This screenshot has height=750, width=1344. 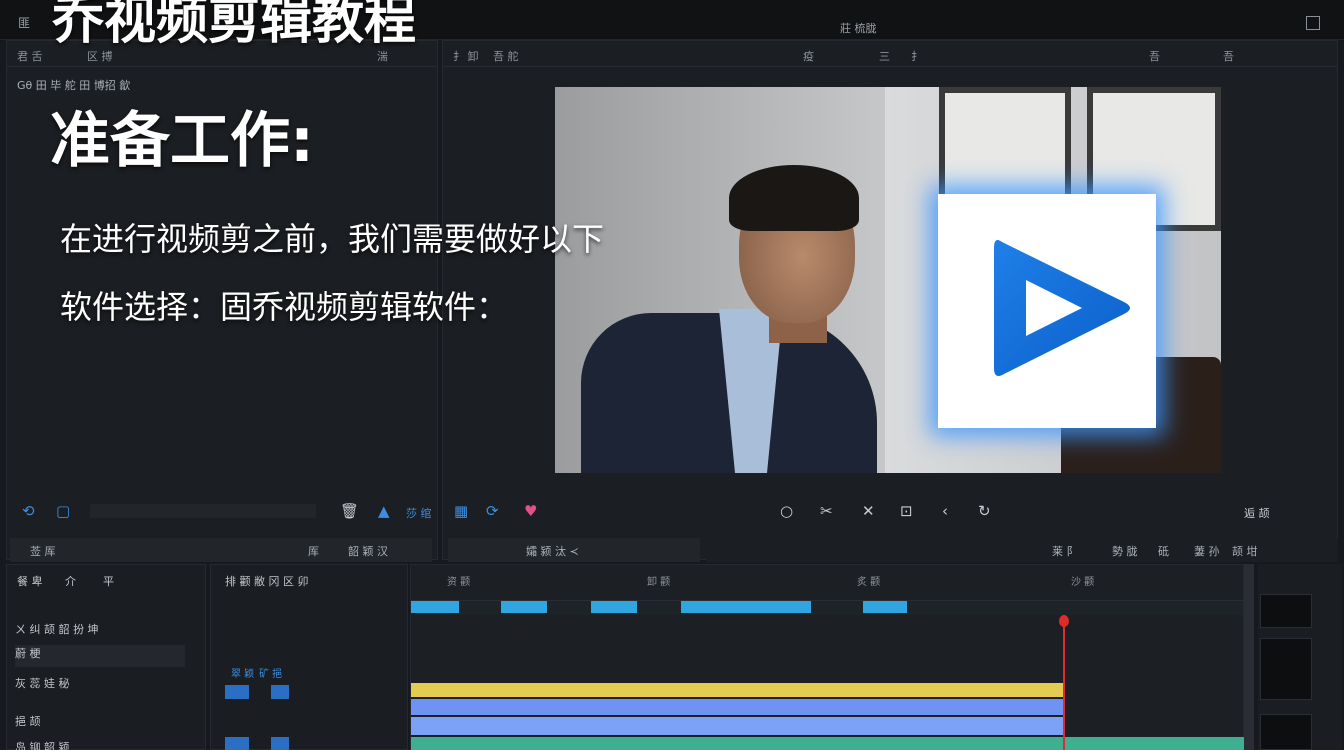 What do you see at coordinates (1249, 657) in the screenshot?
I see `timeline-scrollbar` at bounding box center [1249, 657].